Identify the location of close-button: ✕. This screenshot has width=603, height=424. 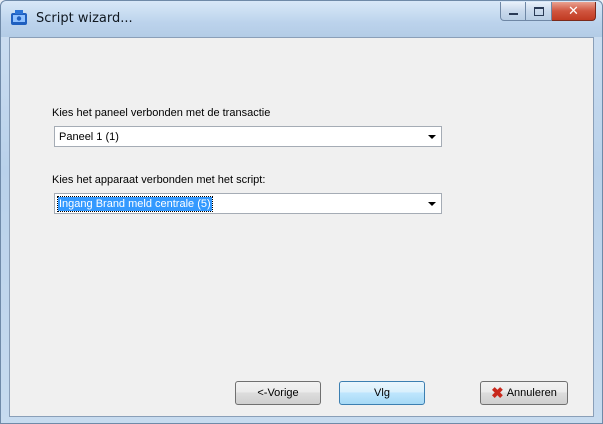
(574, 11).